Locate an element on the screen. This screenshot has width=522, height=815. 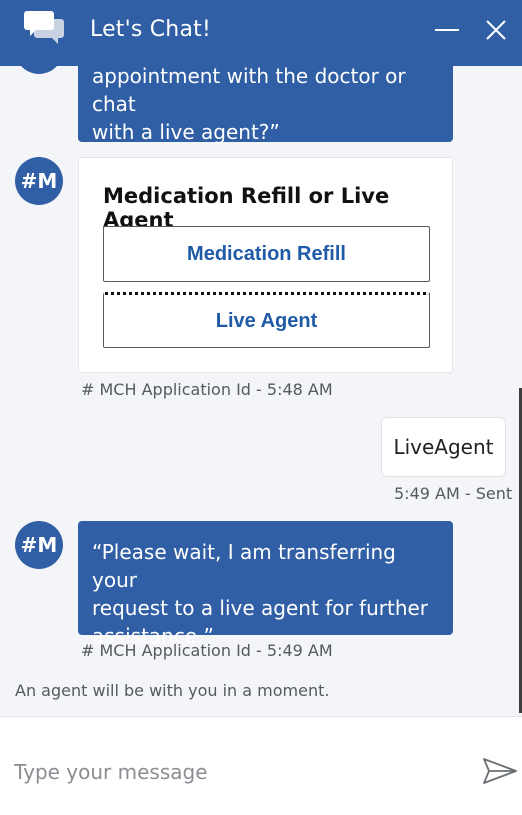
message-composer is located at coordinates (261, 765).